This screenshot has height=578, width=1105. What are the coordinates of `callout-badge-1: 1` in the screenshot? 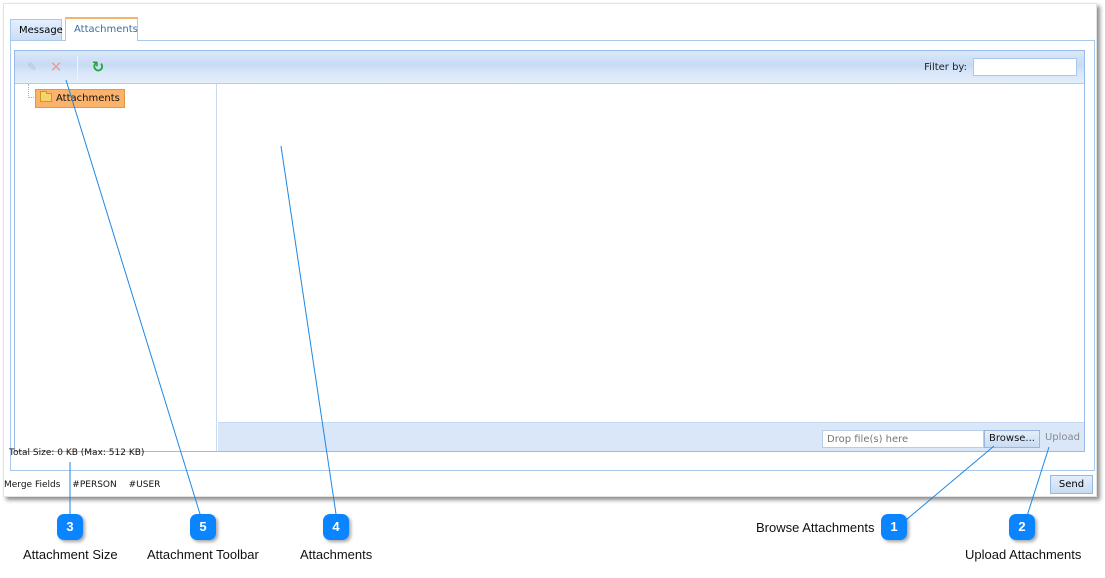 It's located at (894, 527).